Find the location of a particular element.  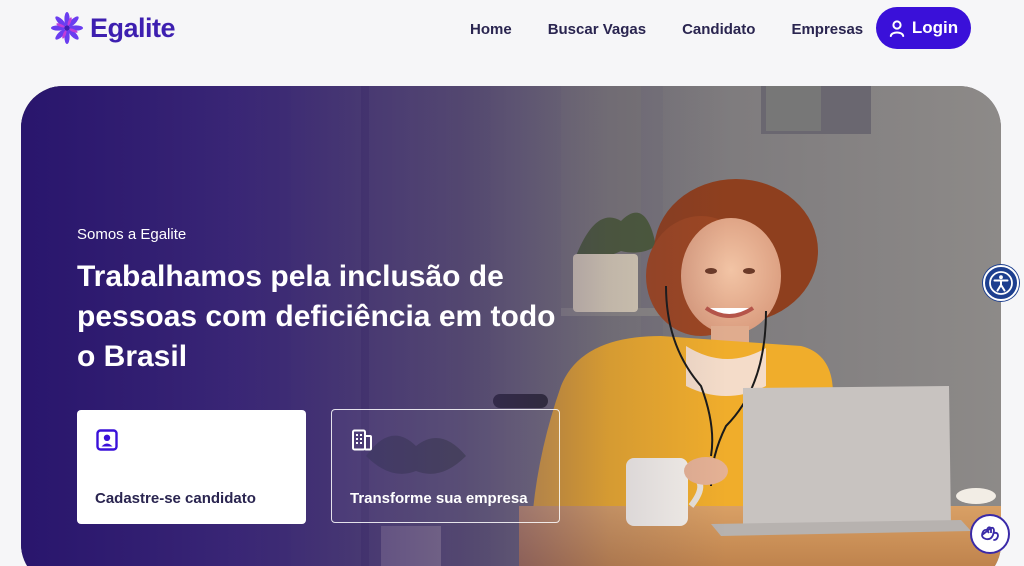

user-icon is located at coordinates (897, 28).